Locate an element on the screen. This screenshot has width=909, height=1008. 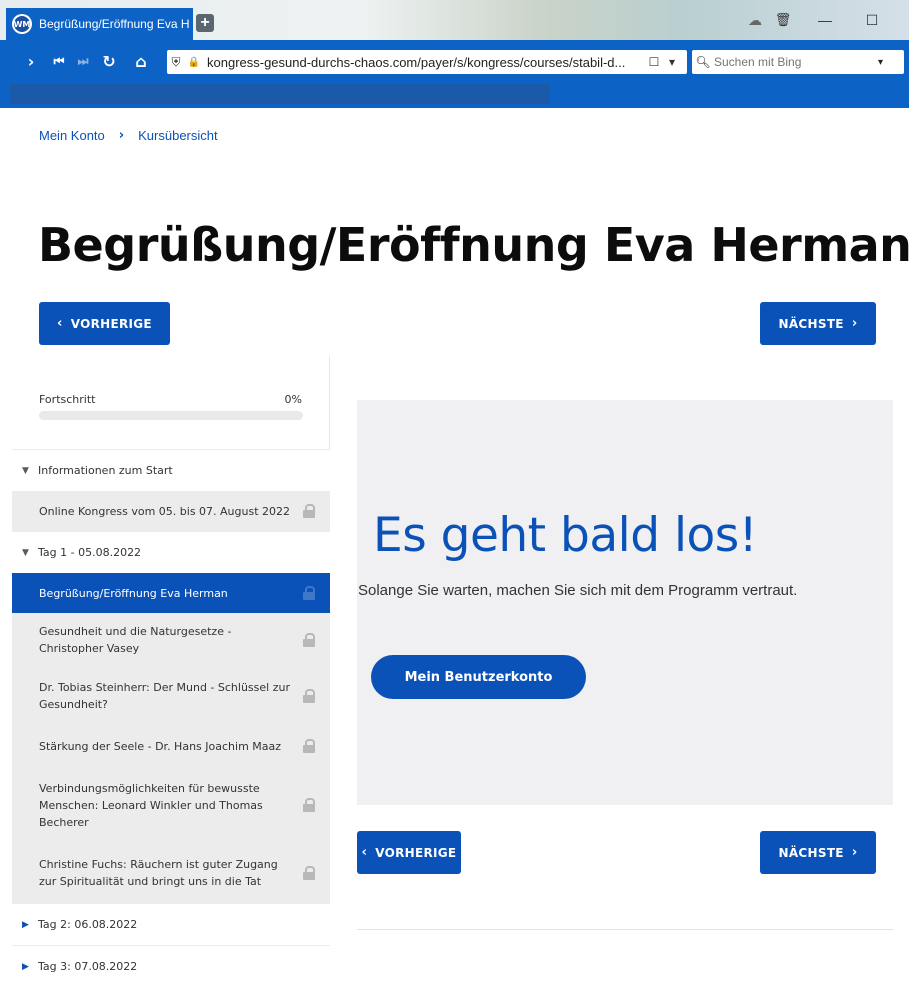
lesson-item-active: Begrüßung/Eröffnung Eva Herman is located at coordinates (171, 593).